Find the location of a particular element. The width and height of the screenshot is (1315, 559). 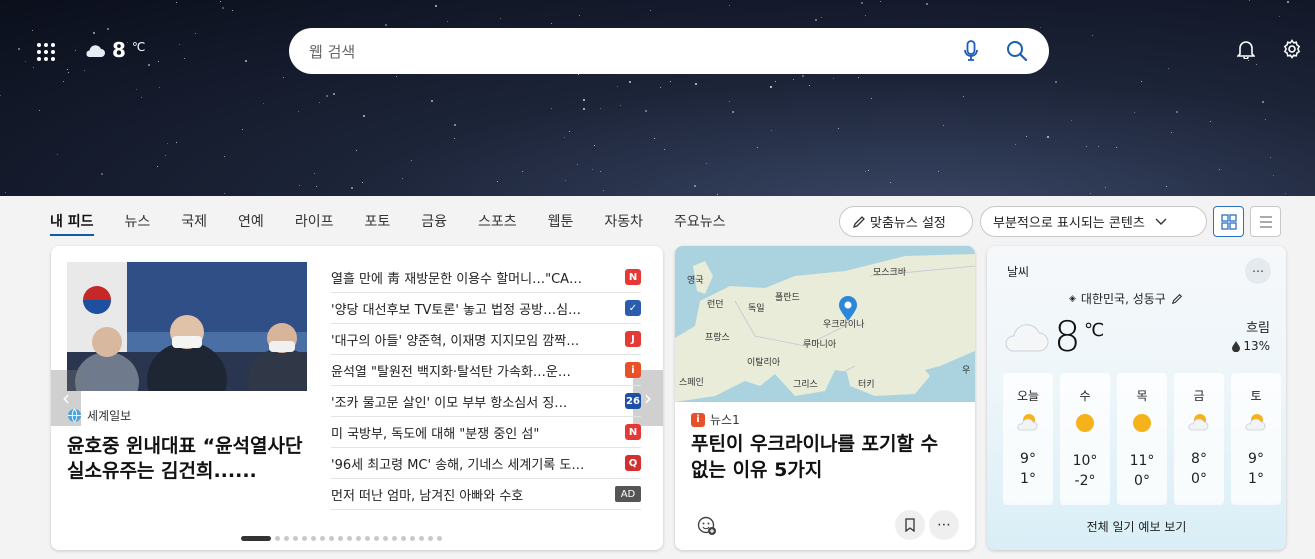

tab-autos: 자동차 is located at coordinates (623, 221).